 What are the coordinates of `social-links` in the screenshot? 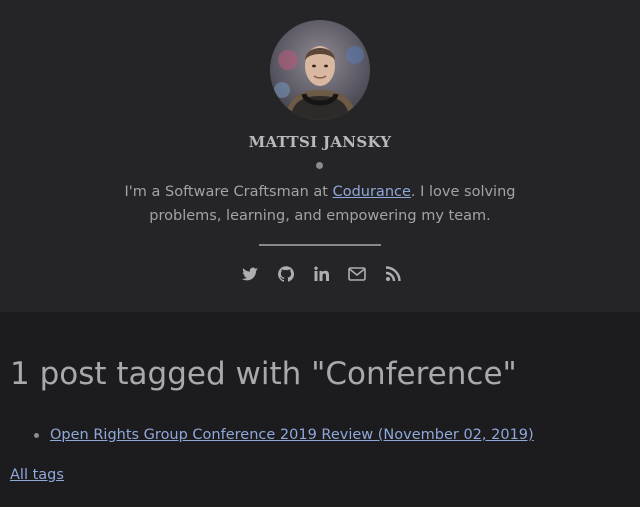 It's located at (321, 274).